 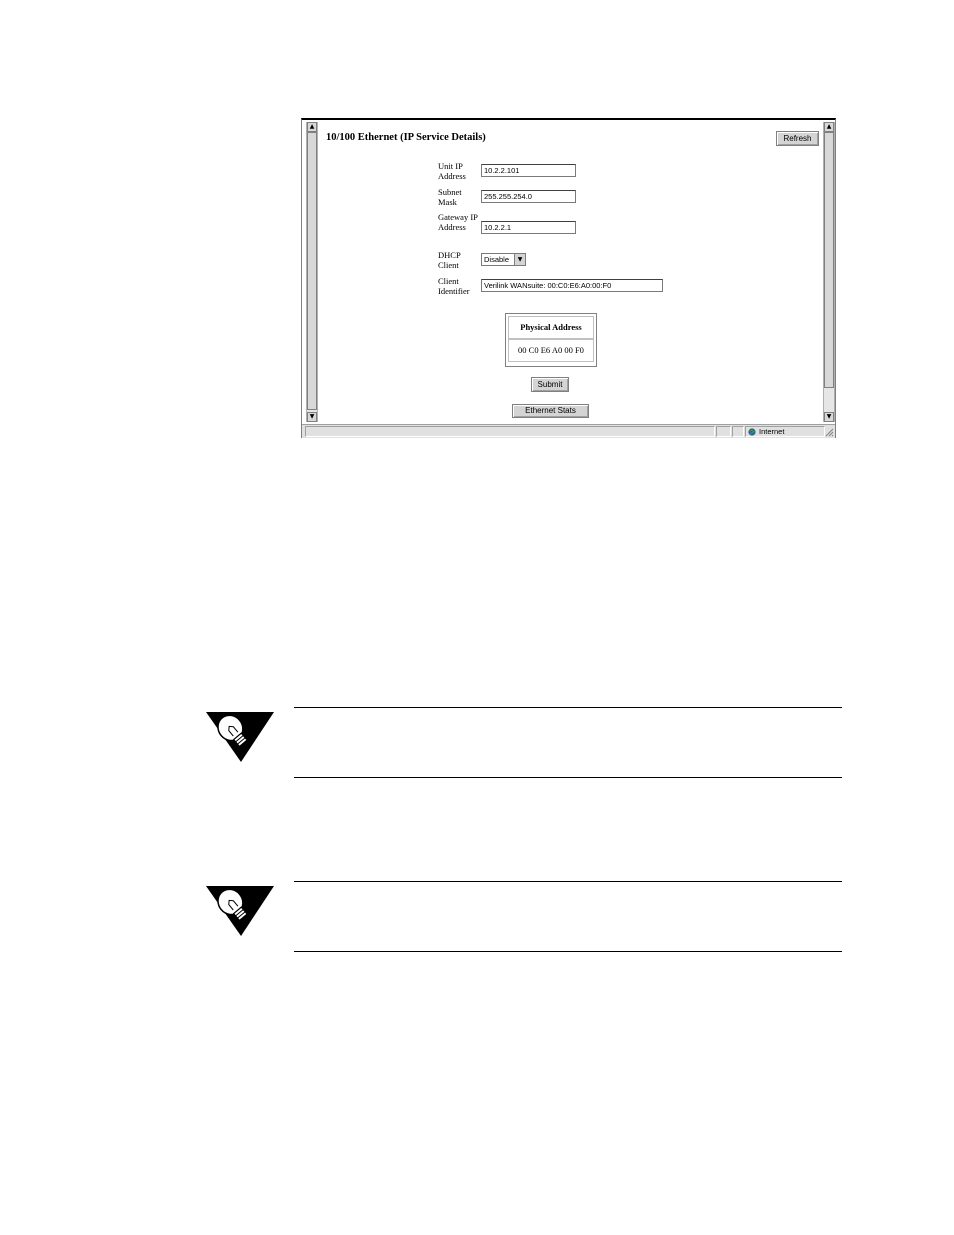 What do you see at coordinates (454, 286) in the screenshot?
I see `client-identifier-label: Client Identifier` at bounding box center [454, 286].